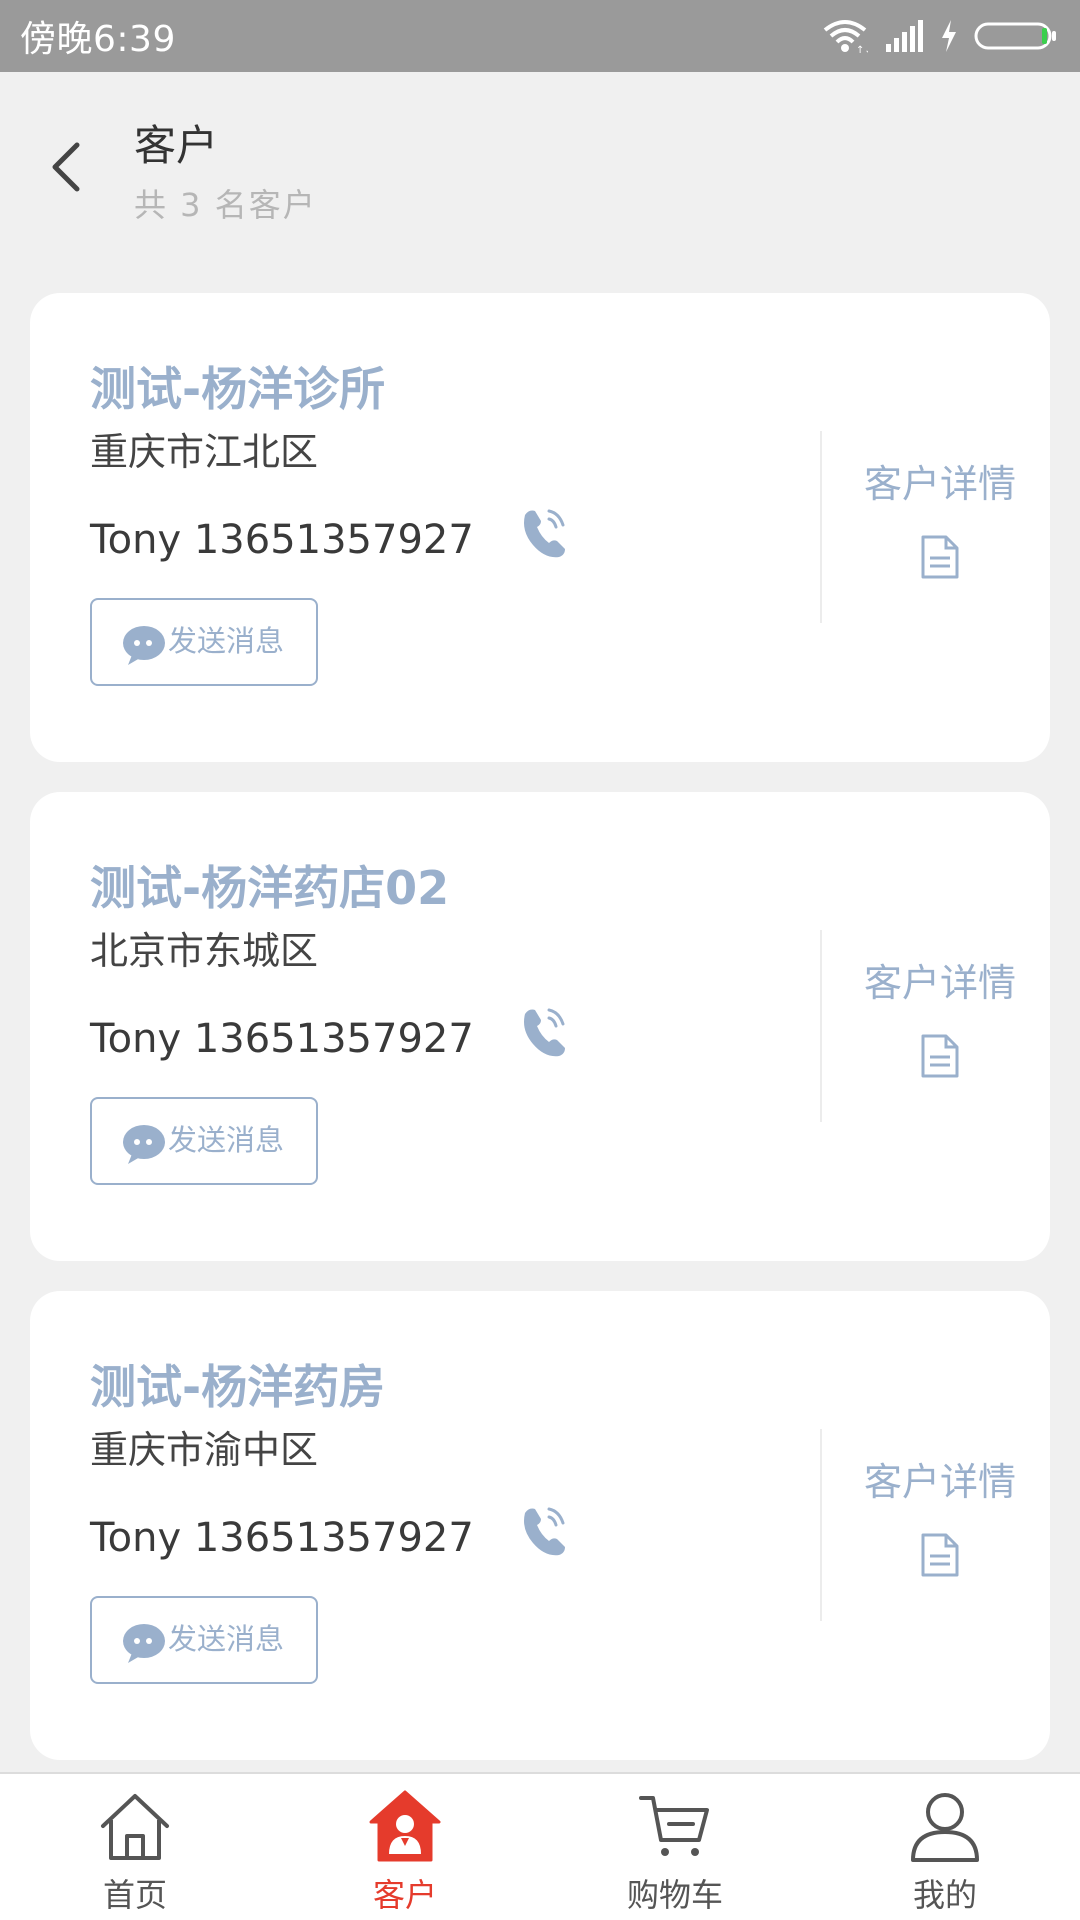 This screenshot has width=1080, height=1920. I want to click on nav-item-profile: 我的, so click(945, 1847).